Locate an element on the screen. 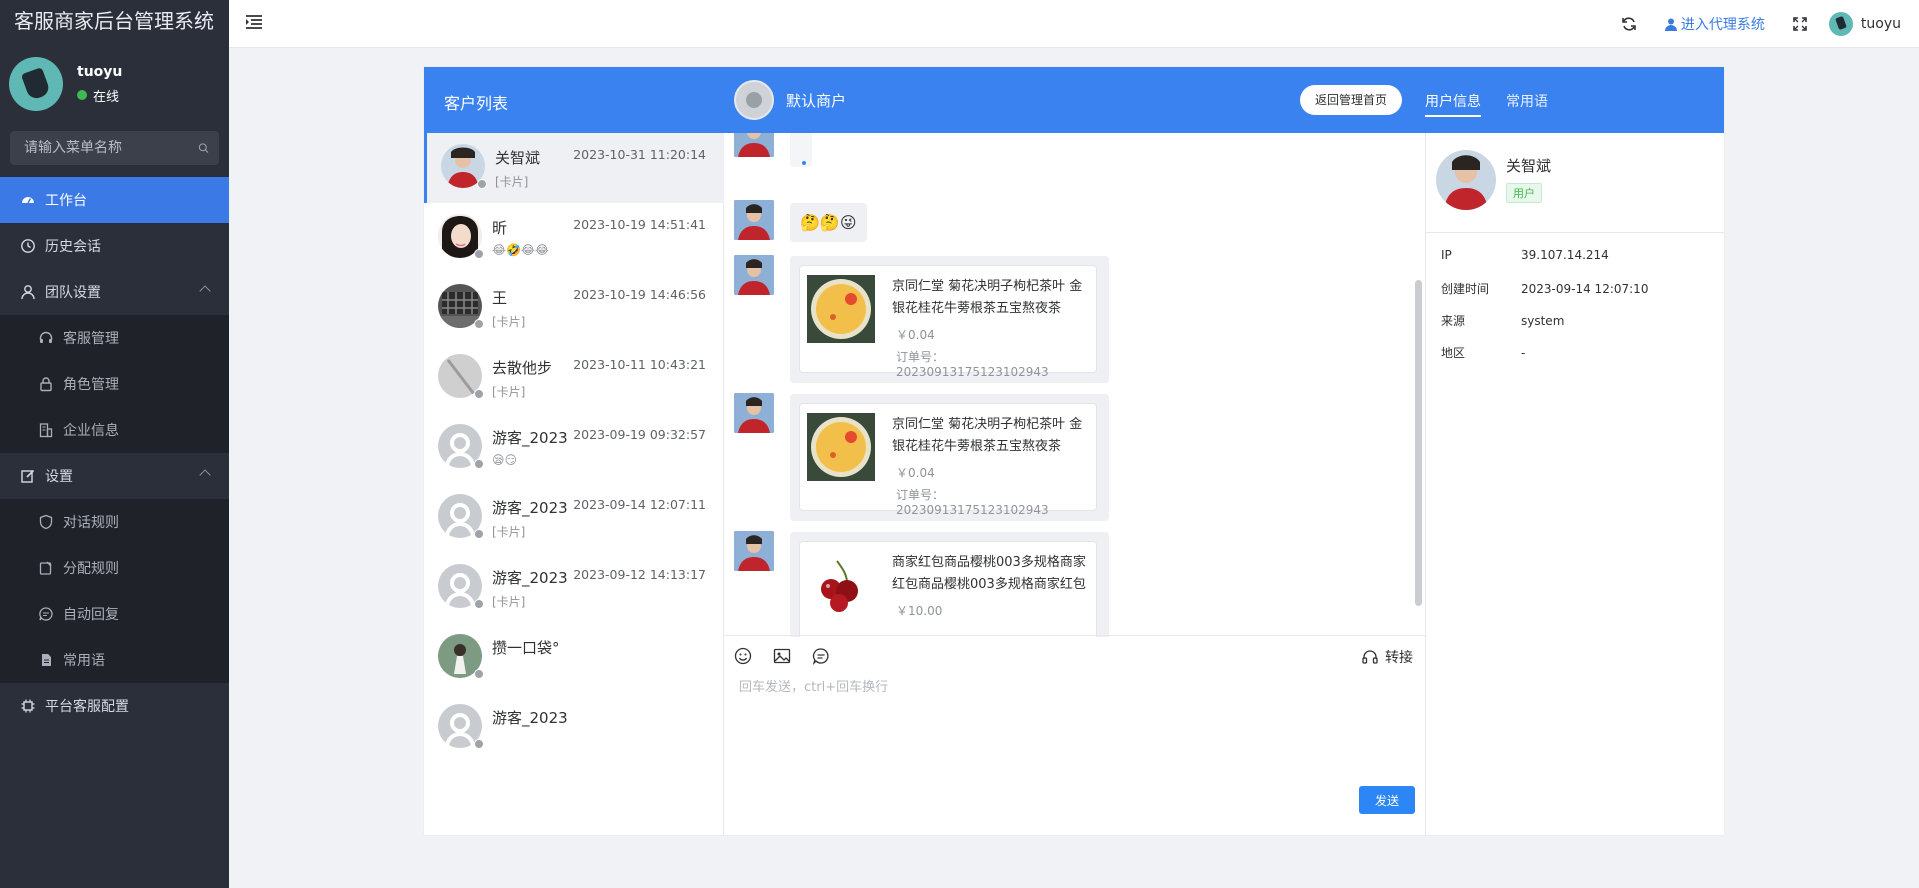 The width and height of the screenshot is (1919, 888). field-label: 创建时间 is located at coordinates (1465, 289).